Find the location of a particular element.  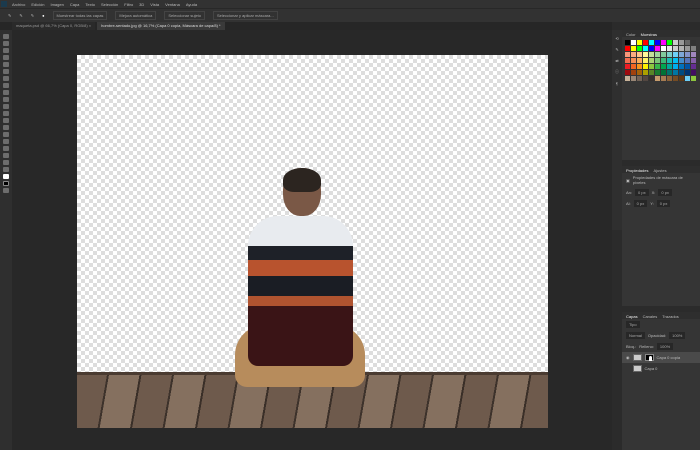

tab-layers: Capas is located at coordinates (632, 316).